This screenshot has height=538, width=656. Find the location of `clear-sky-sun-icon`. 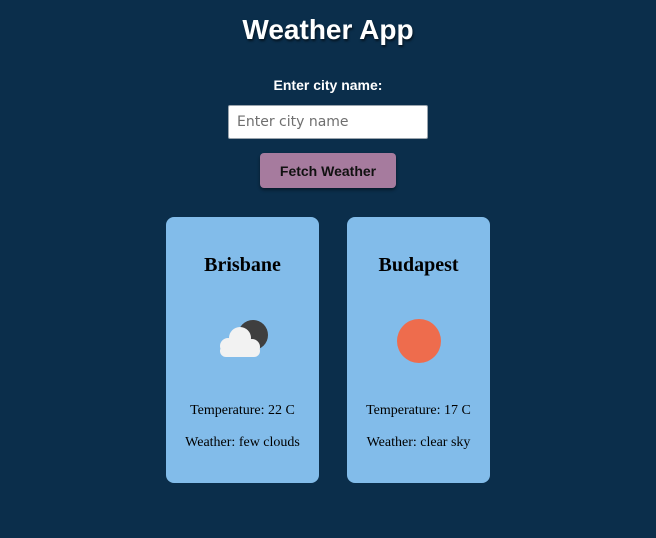

clear-sky-sun-icon is located at coordinates (418, 341).